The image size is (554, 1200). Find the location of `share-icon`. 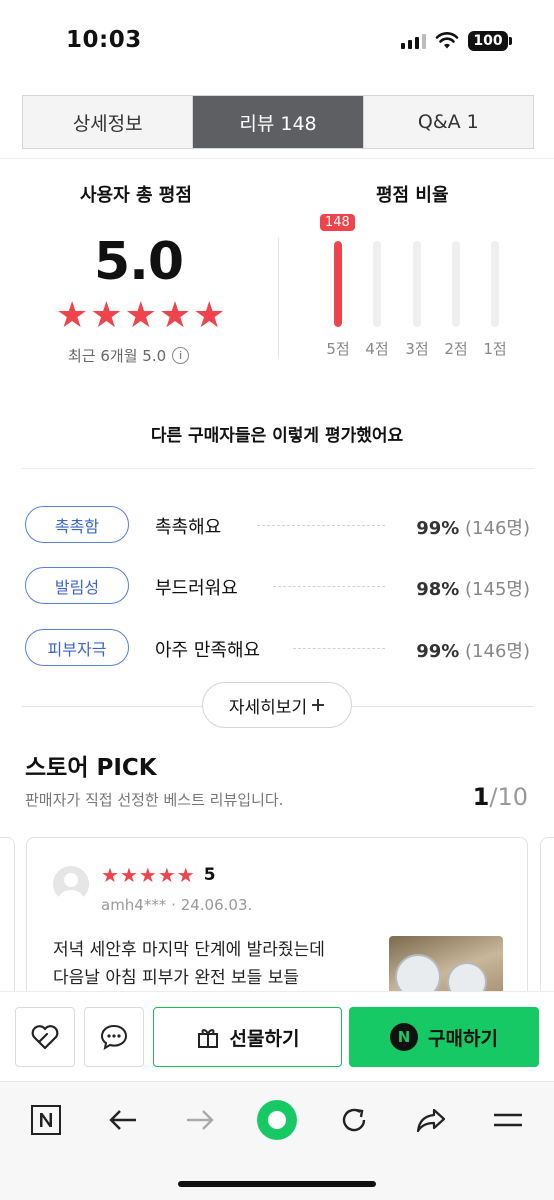

share-icon is located at coordinates (431, 1120).